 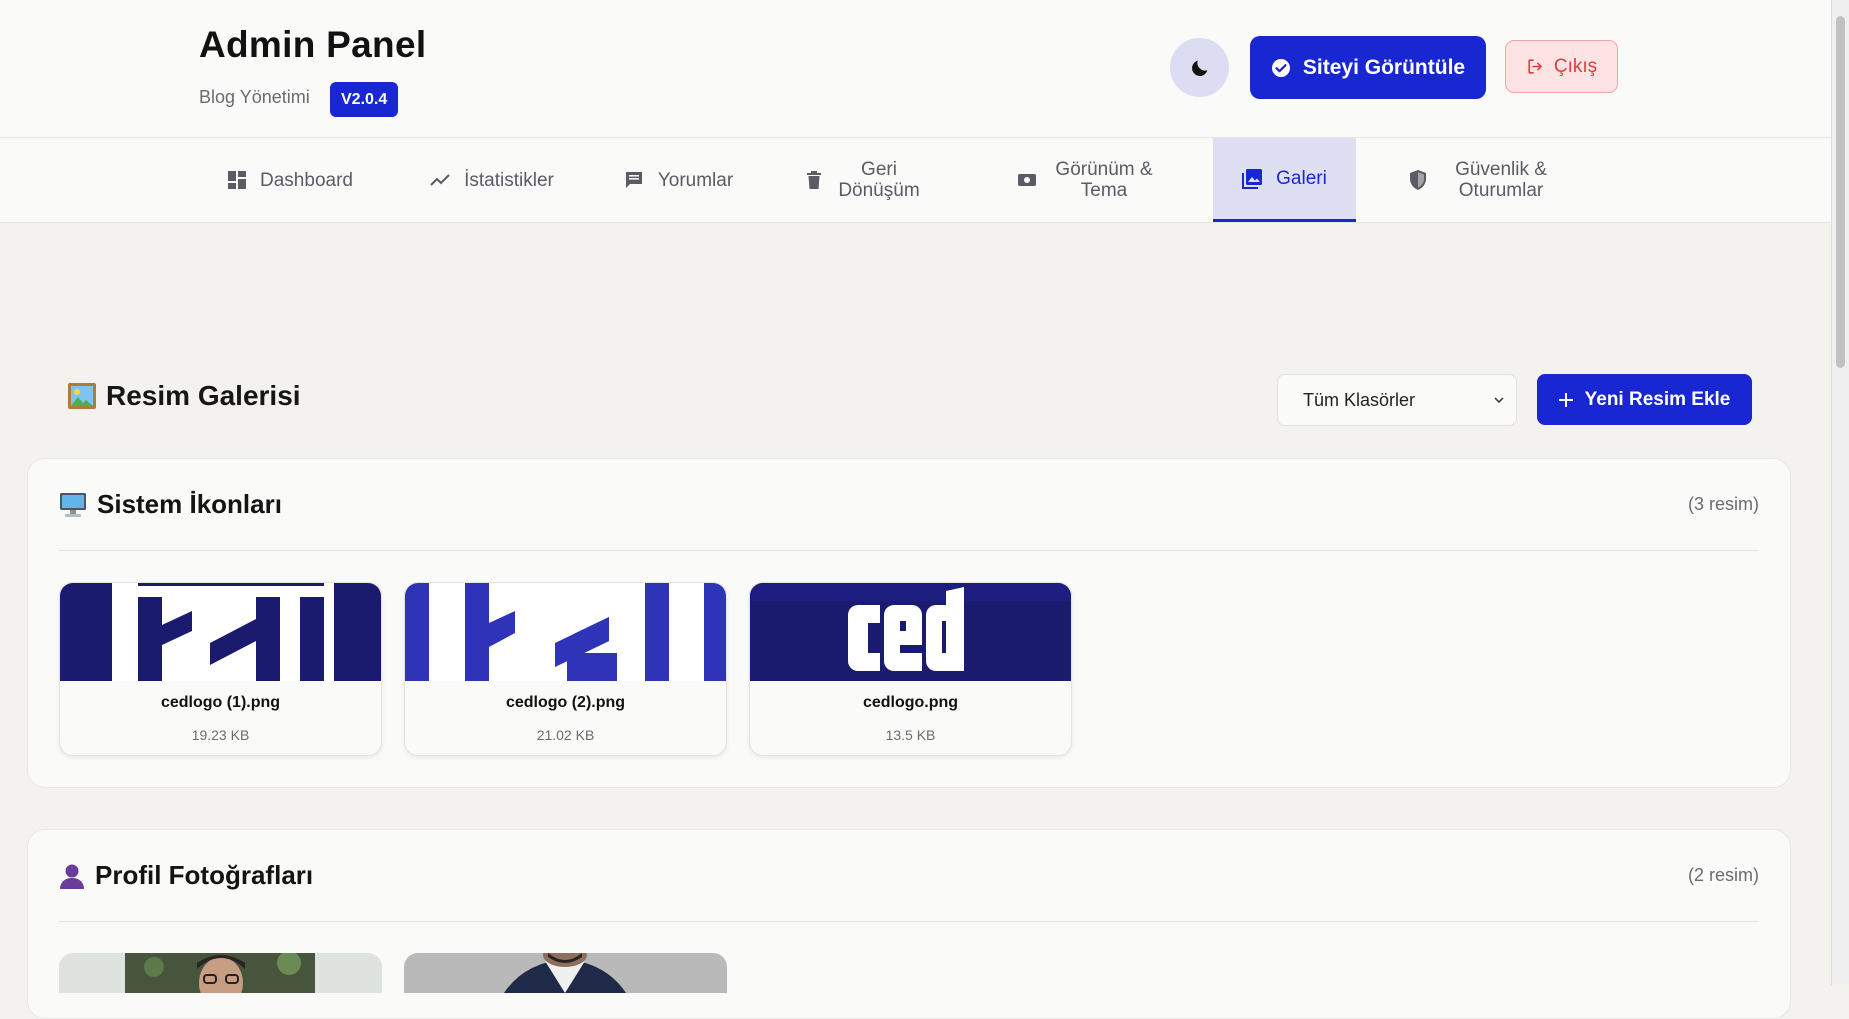 What do you see at coordinates (1565, 399) in the screenshot?
I see `plus-icon` at bounding box center [1565, 399].